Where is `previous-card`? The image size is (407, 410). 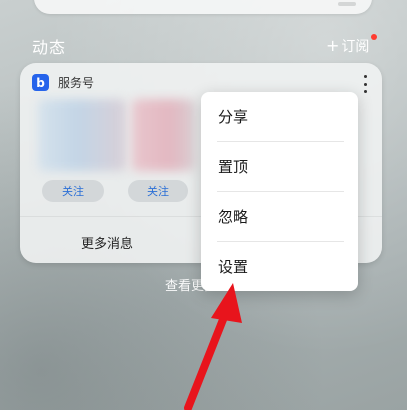 previous-card is located at coordinates (203, 7).